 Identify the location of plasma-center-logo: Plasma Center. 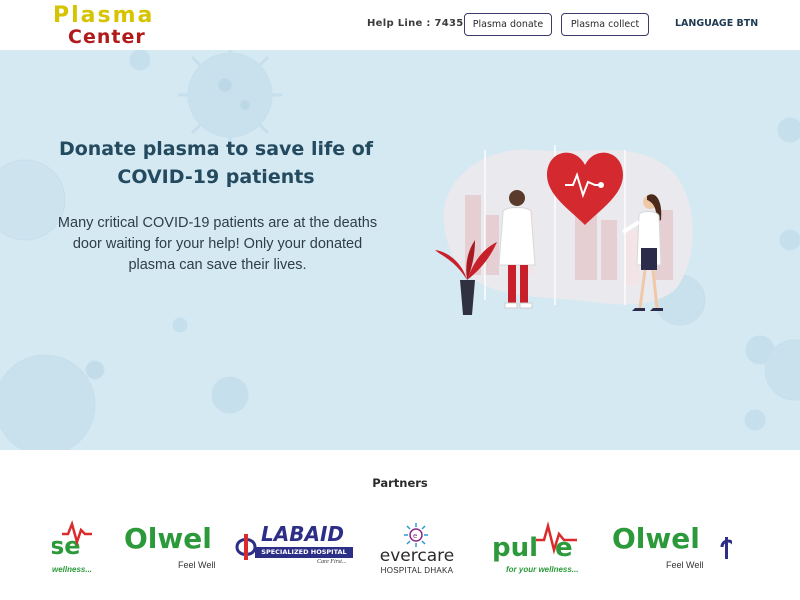
(108, 26).